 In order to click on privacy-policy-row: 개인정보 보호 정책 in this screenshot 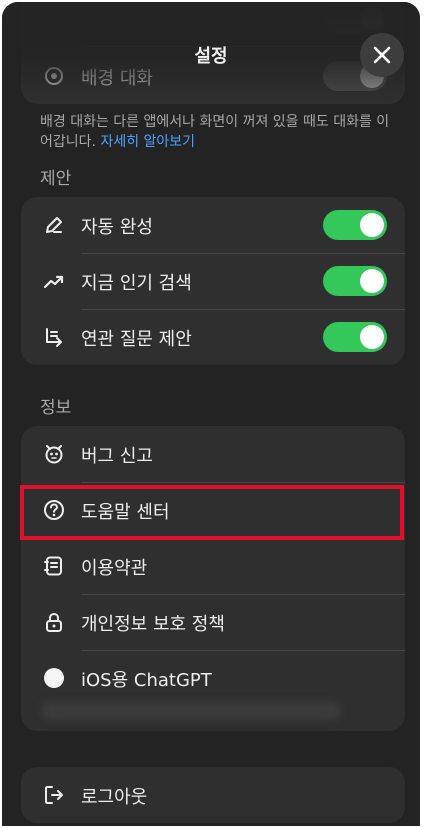, I will do `click(213, 622)`.